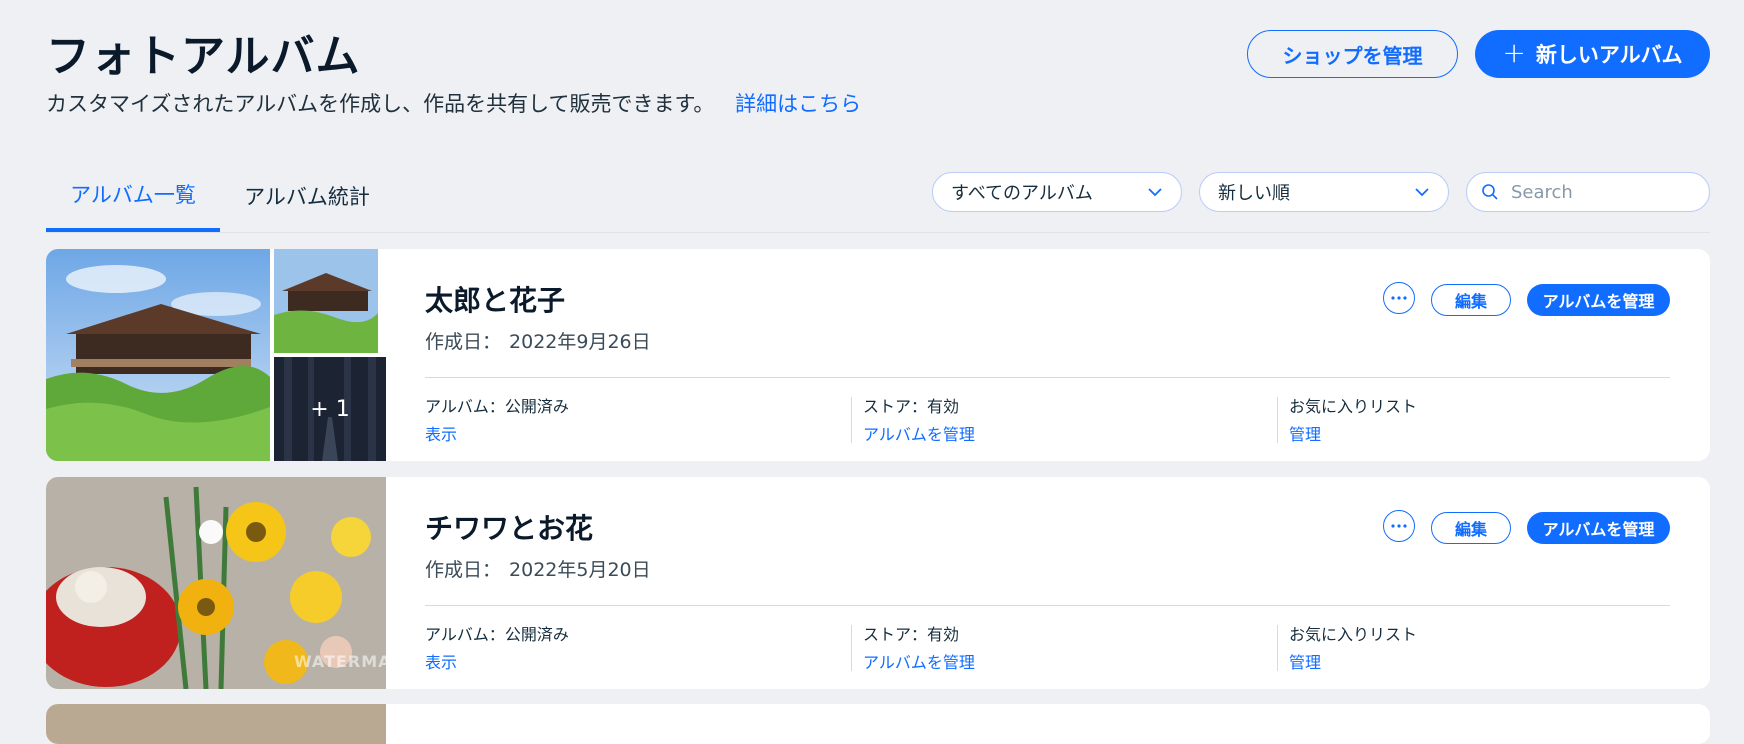 The height and width of the screenshot is (744, 1744). Describe the element at coordinates (1490, 192) in the screenshot. I see `search-icon` at that location.